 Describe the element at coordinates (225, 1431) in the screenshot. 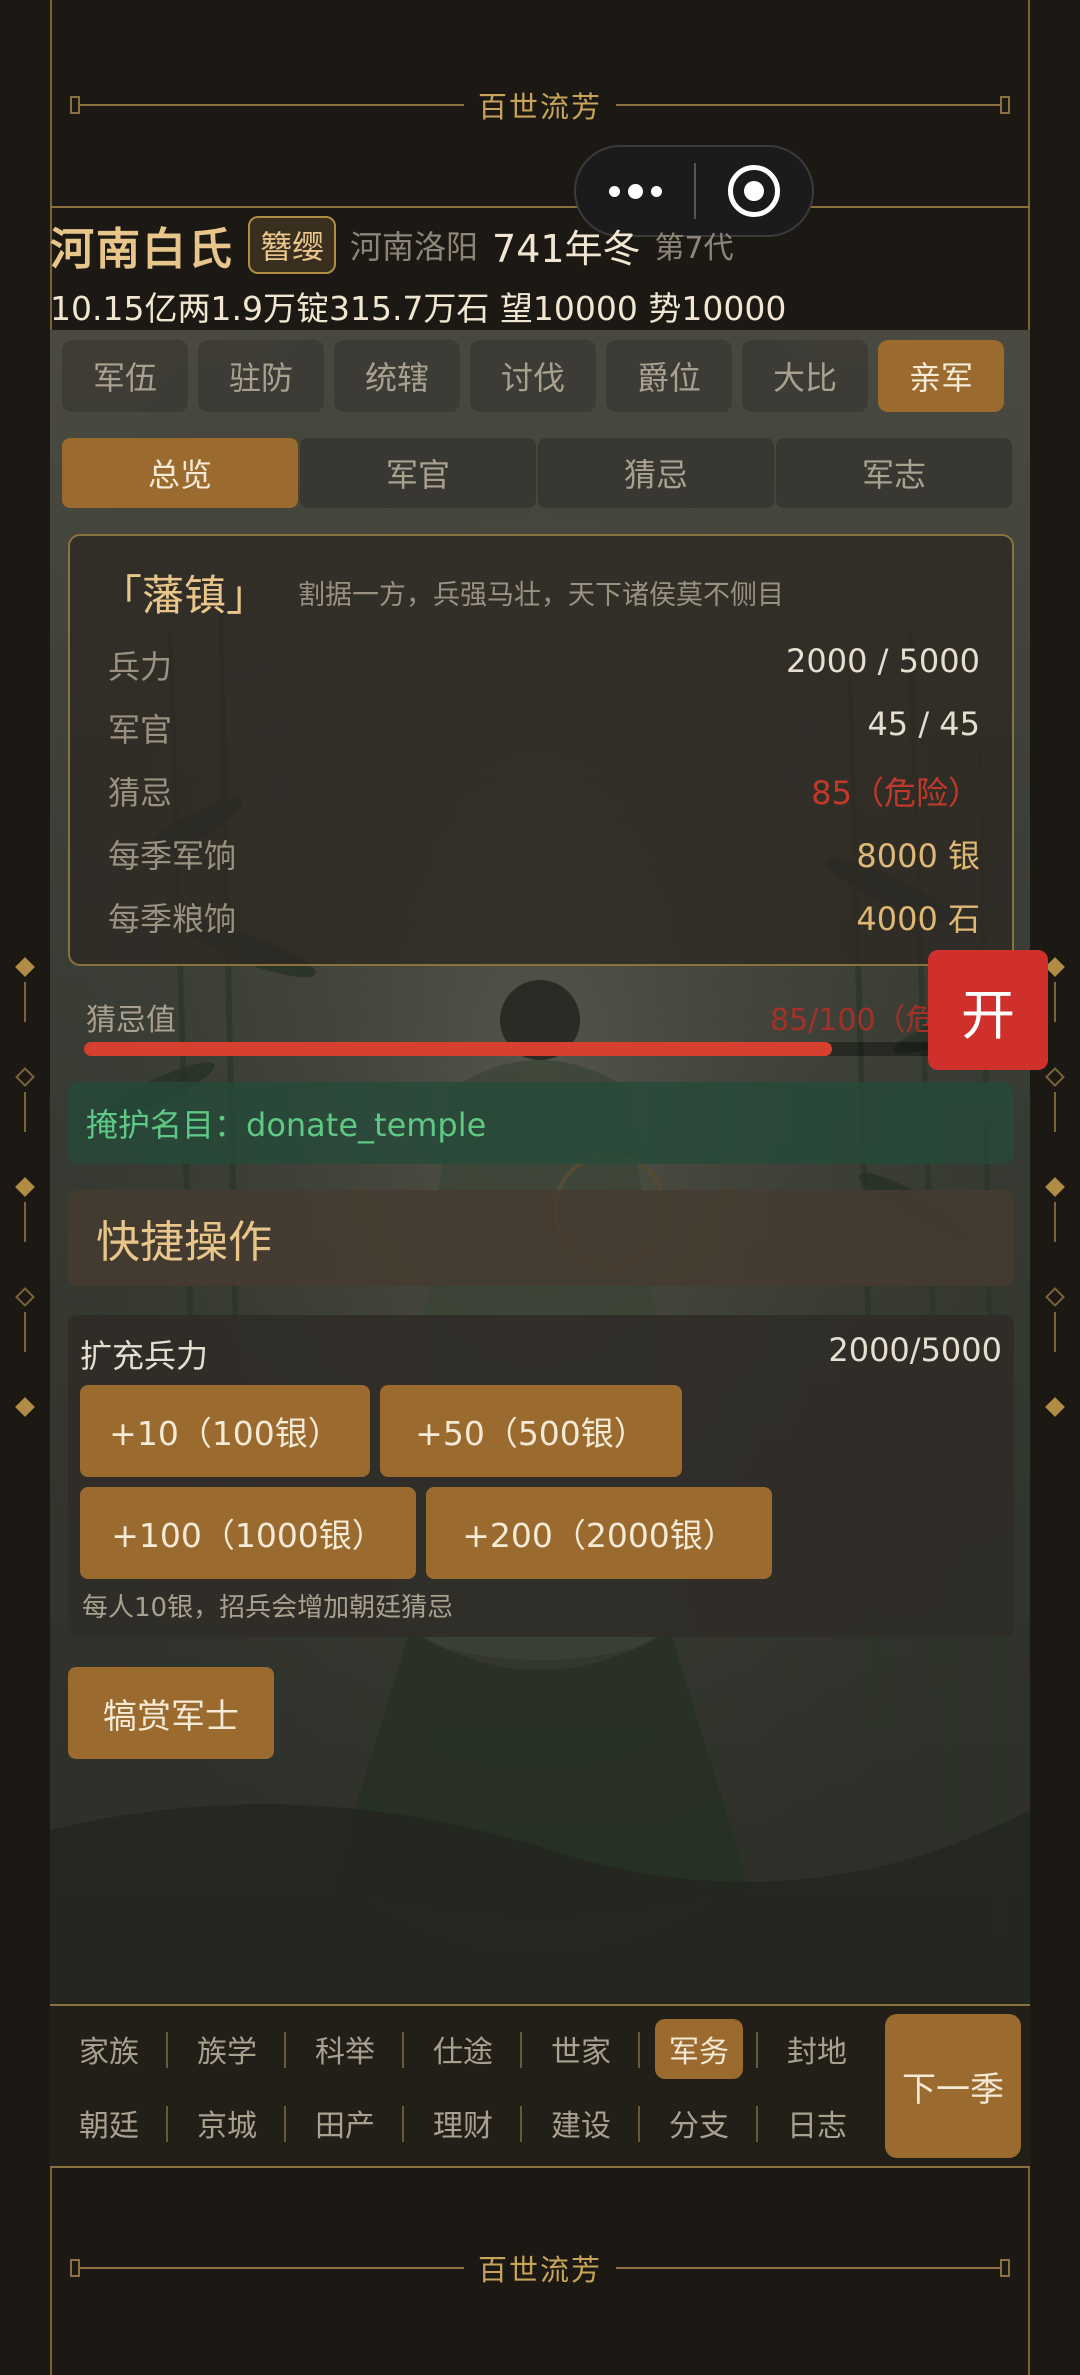

I see `recruit-10-button: +10（100银）` at that location.